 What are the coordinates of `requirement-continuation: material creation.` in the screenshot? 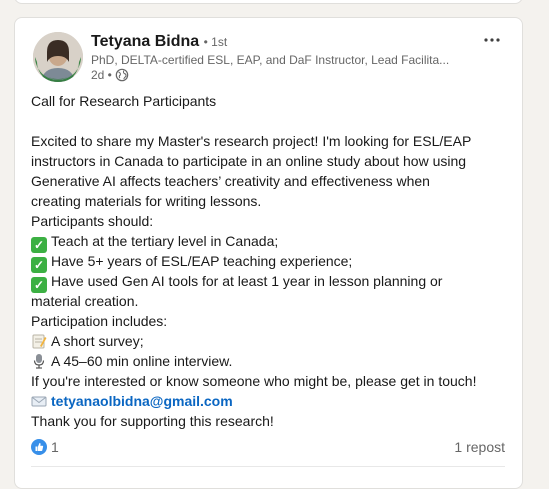 It's located at (85, 301).